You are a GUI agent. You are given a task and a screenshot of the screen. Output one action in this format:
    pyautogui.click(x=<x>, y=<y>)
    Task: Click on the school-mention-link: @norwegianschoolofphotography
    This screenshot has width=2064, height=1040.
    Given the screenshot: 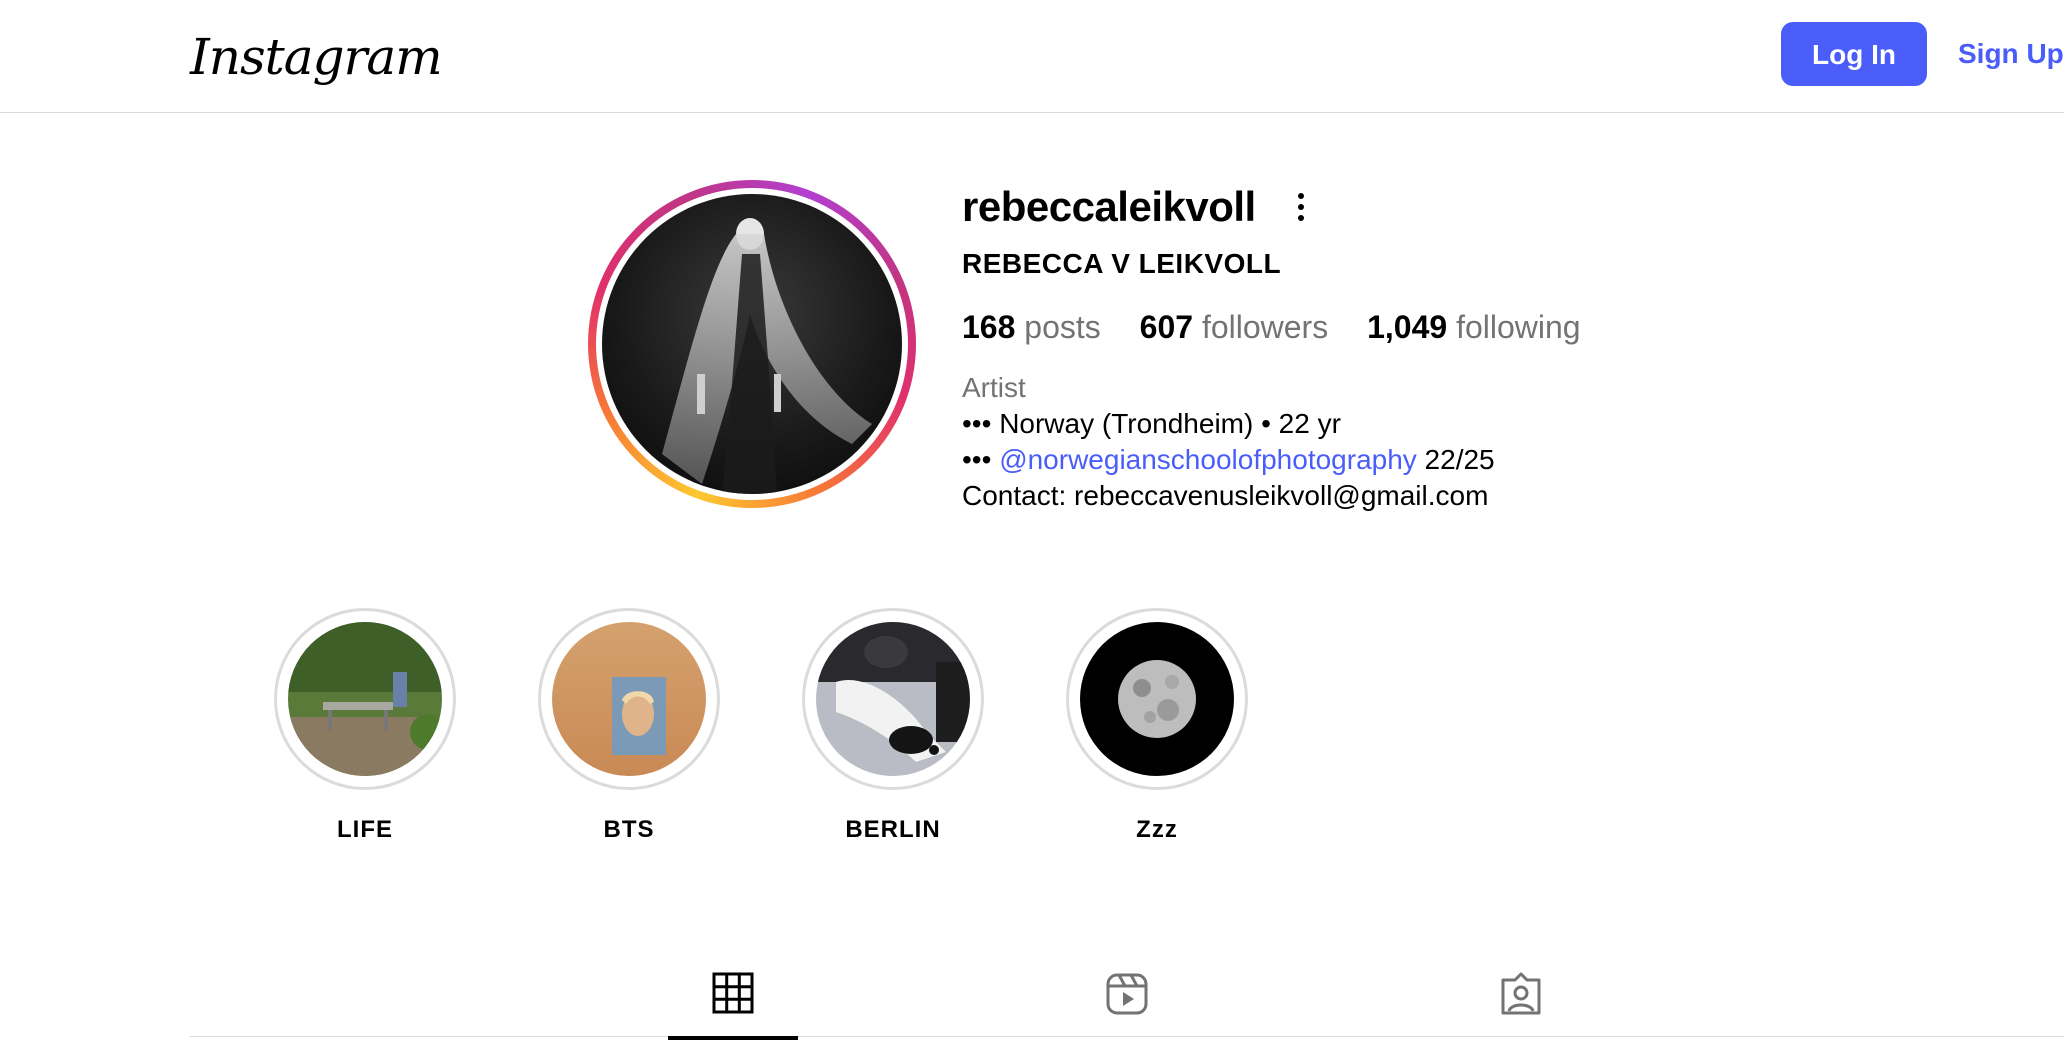 What is the action you would take?
    pyautogui.click(x=1208, y=459)
    